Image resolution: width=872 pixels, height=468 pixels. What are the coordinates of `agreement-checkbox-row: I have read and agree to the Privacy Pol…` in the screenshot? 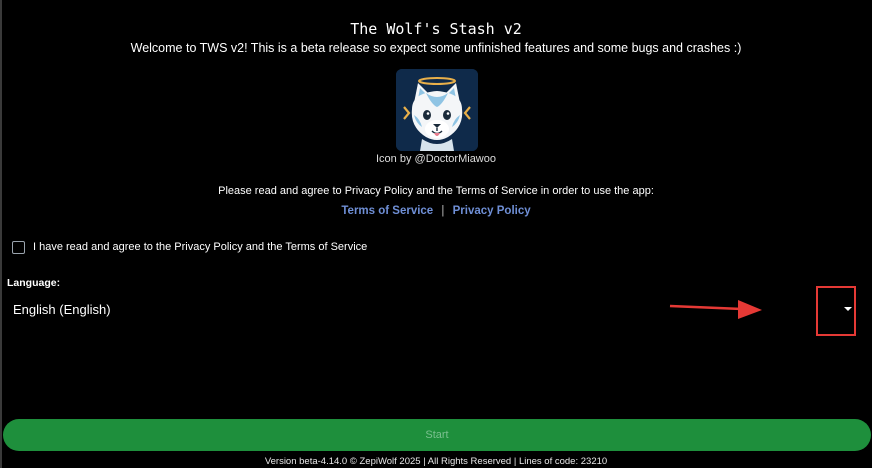 It's located at (189, 247).